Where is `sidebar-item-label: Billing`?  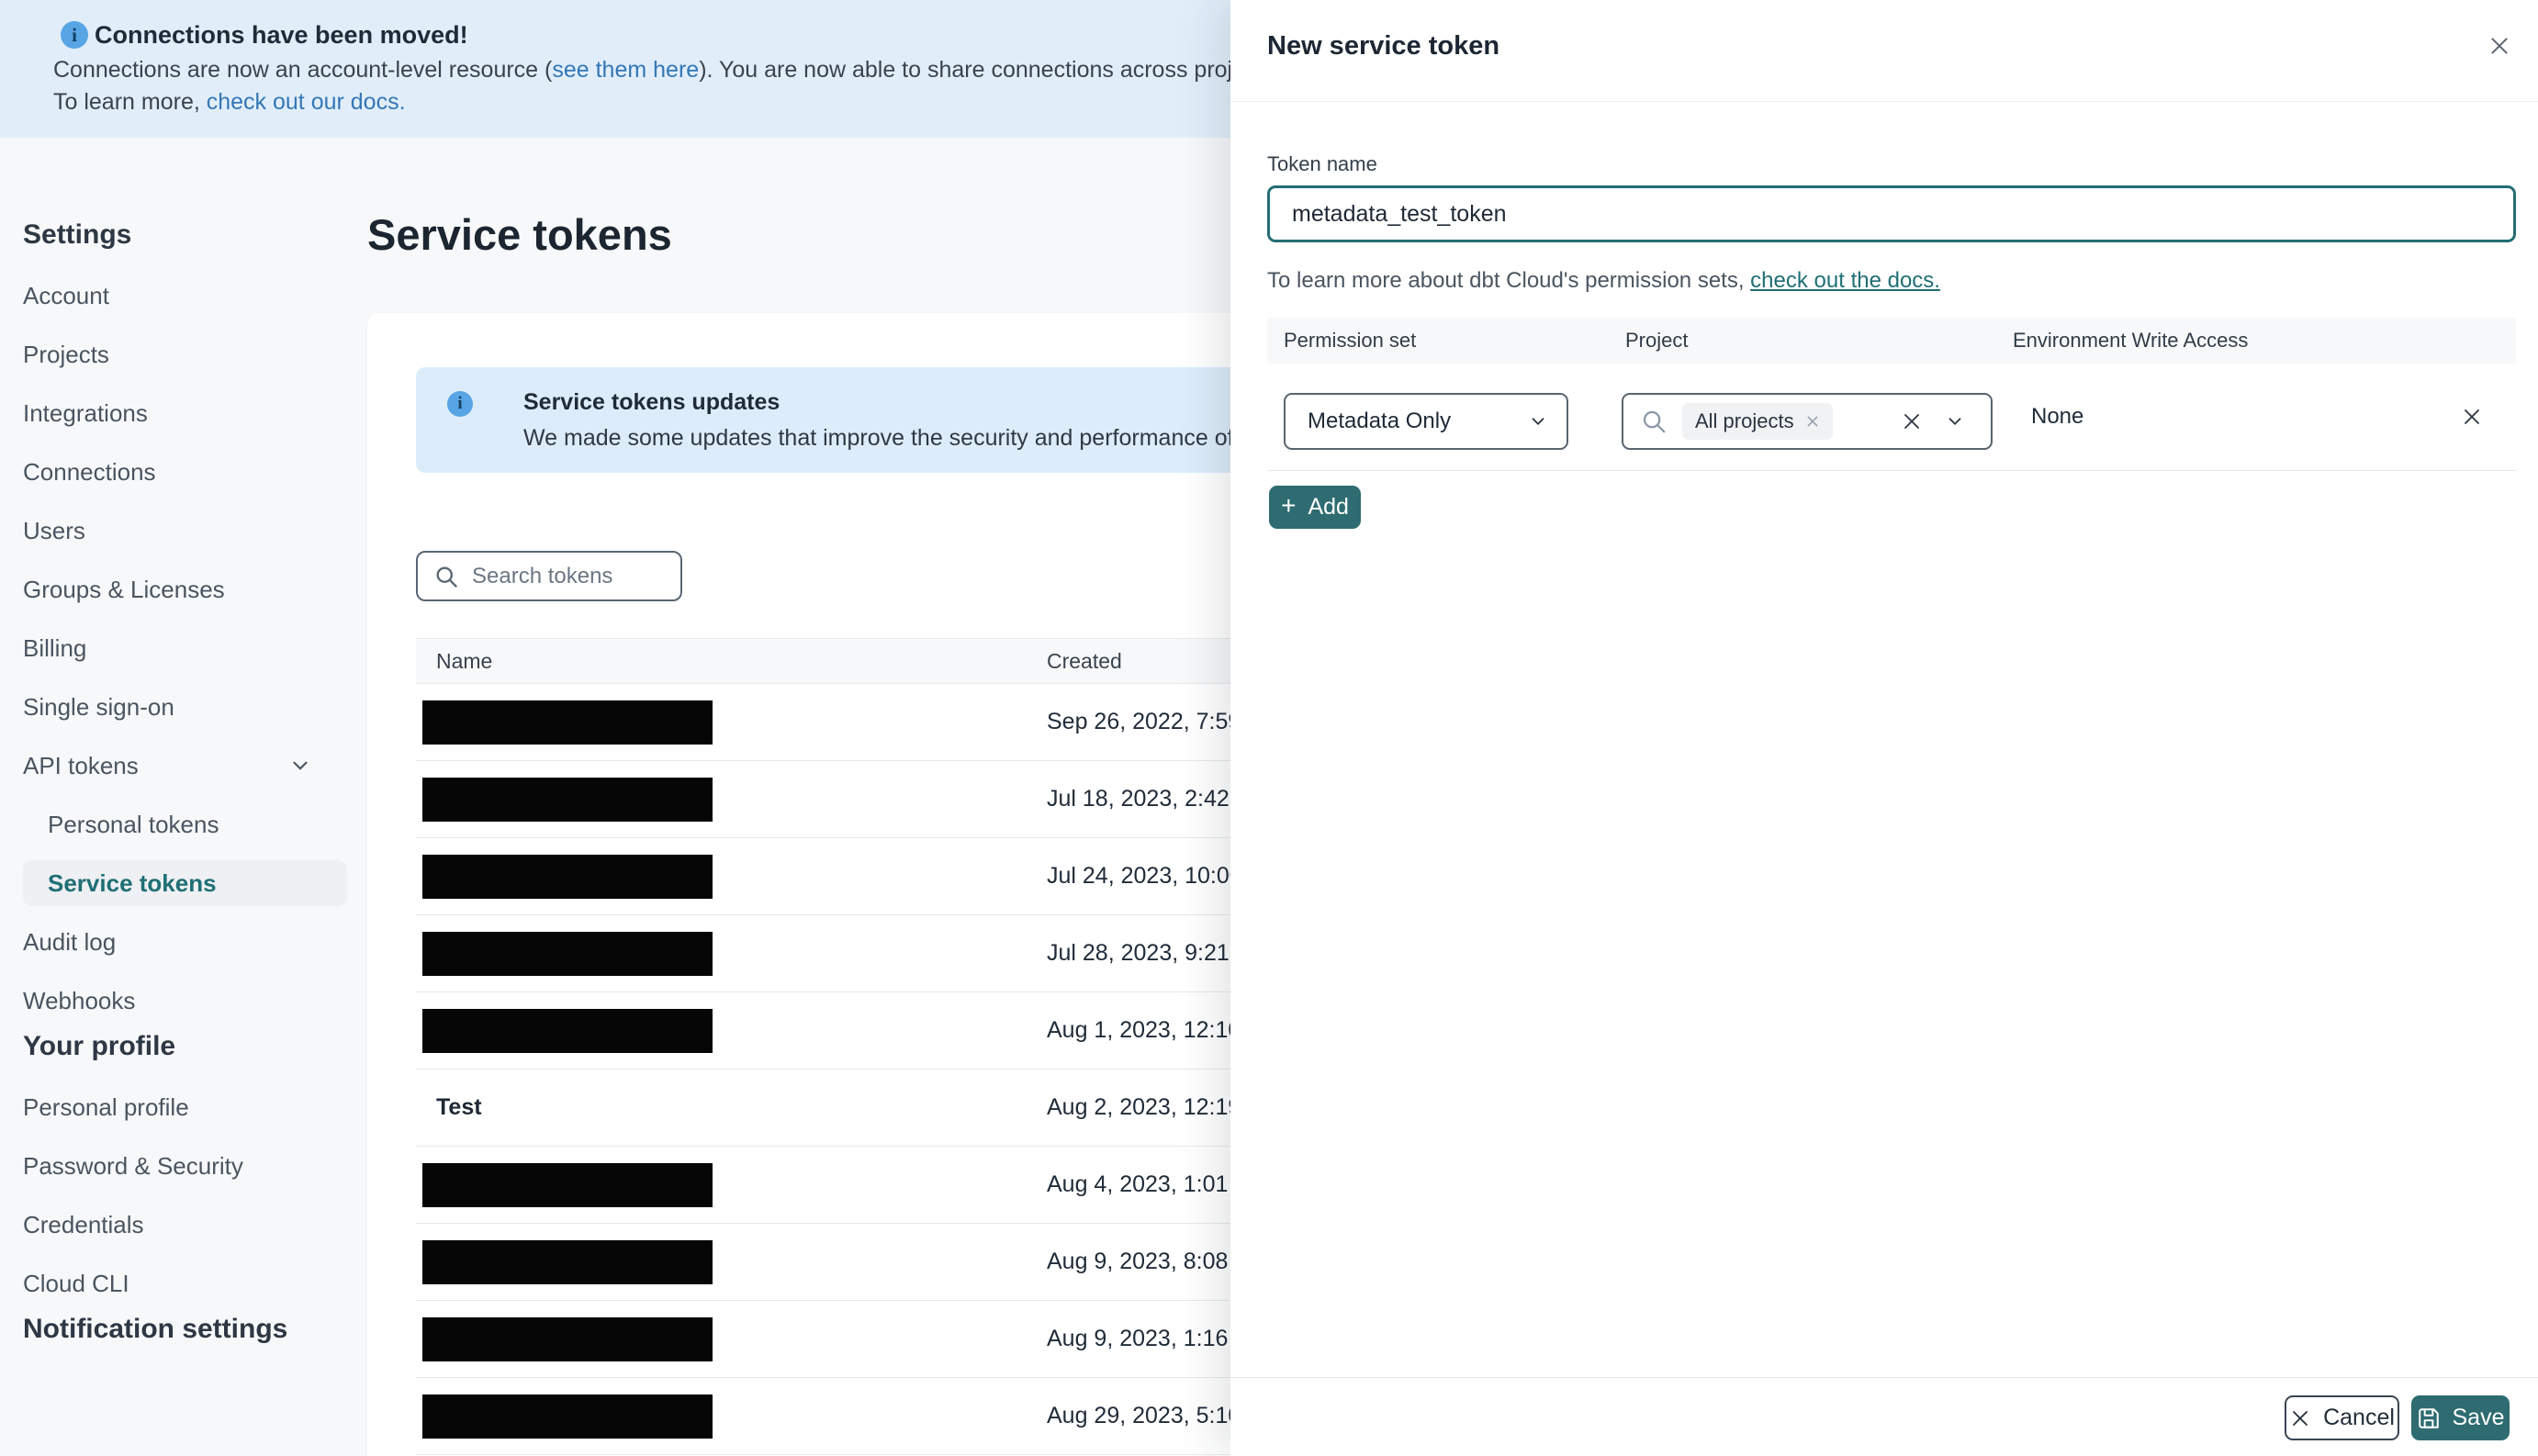
sidebar-item-label: Billing is located at coordinates (55, 648).